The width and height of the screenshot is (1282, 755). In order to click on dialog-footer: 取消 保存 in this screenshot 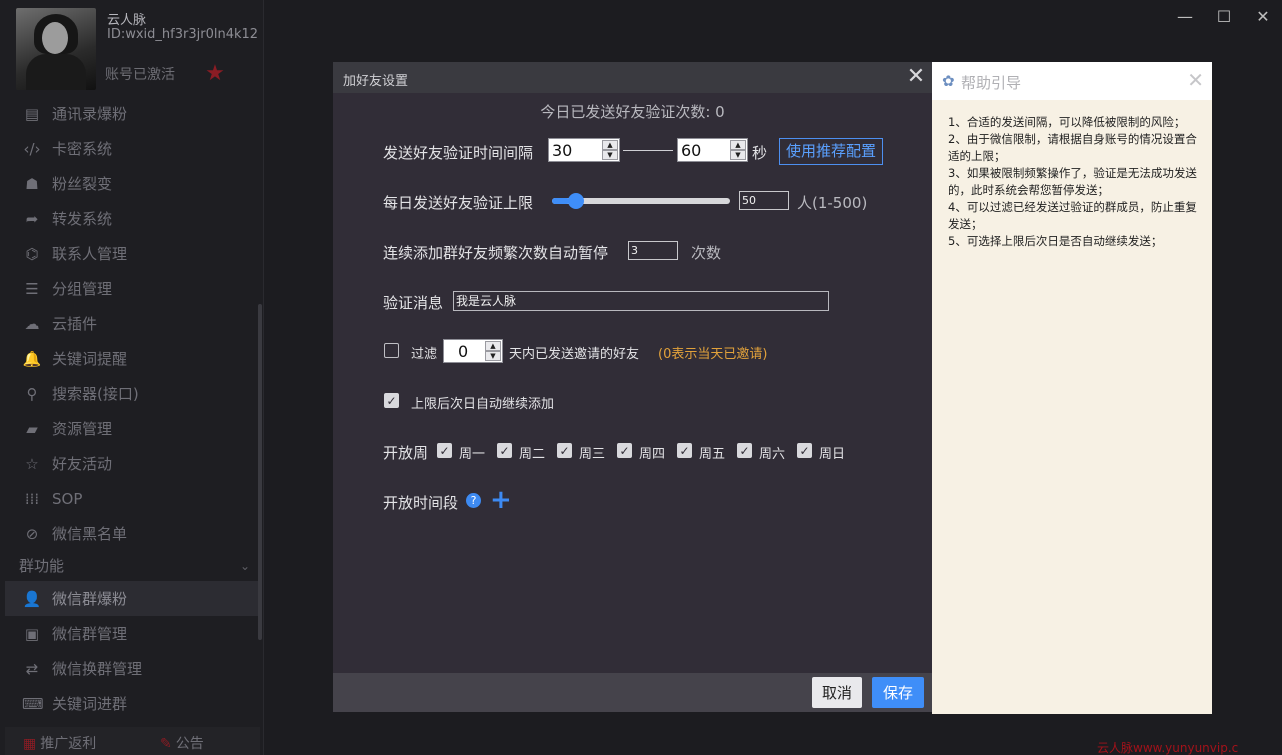, I will do `click(632, 692)`.